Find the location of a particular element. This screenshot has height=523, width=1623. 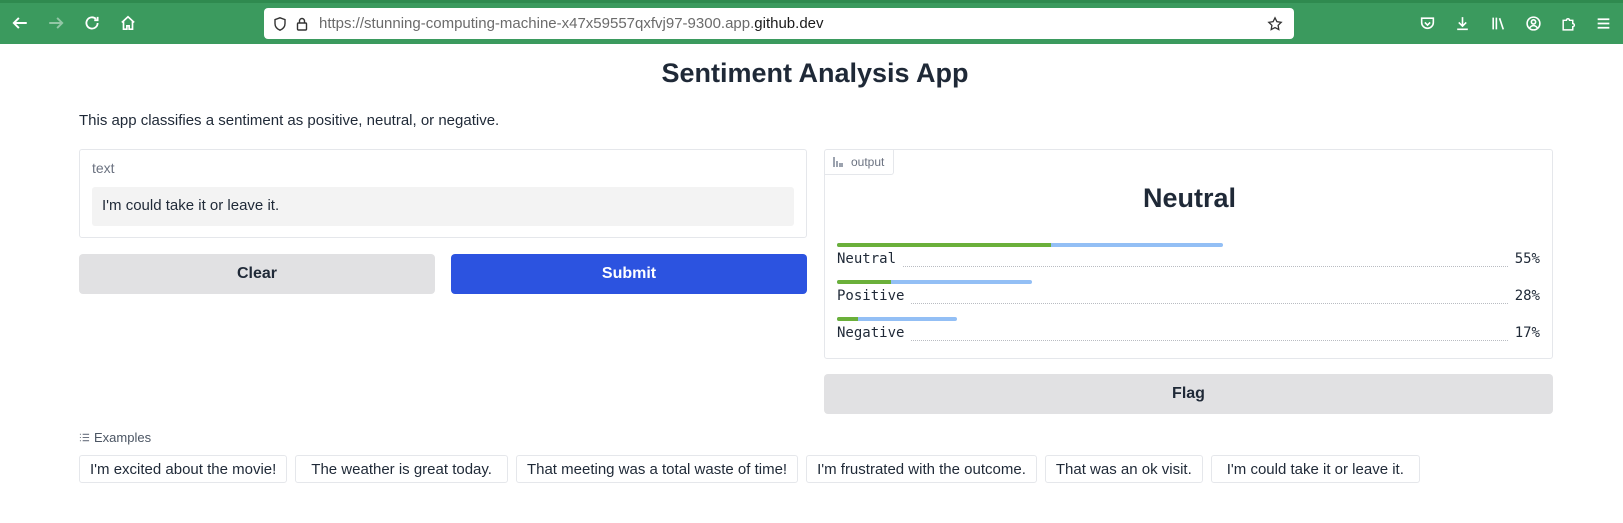

hamburger-menu-icon is located at coordinates (1603, 23).